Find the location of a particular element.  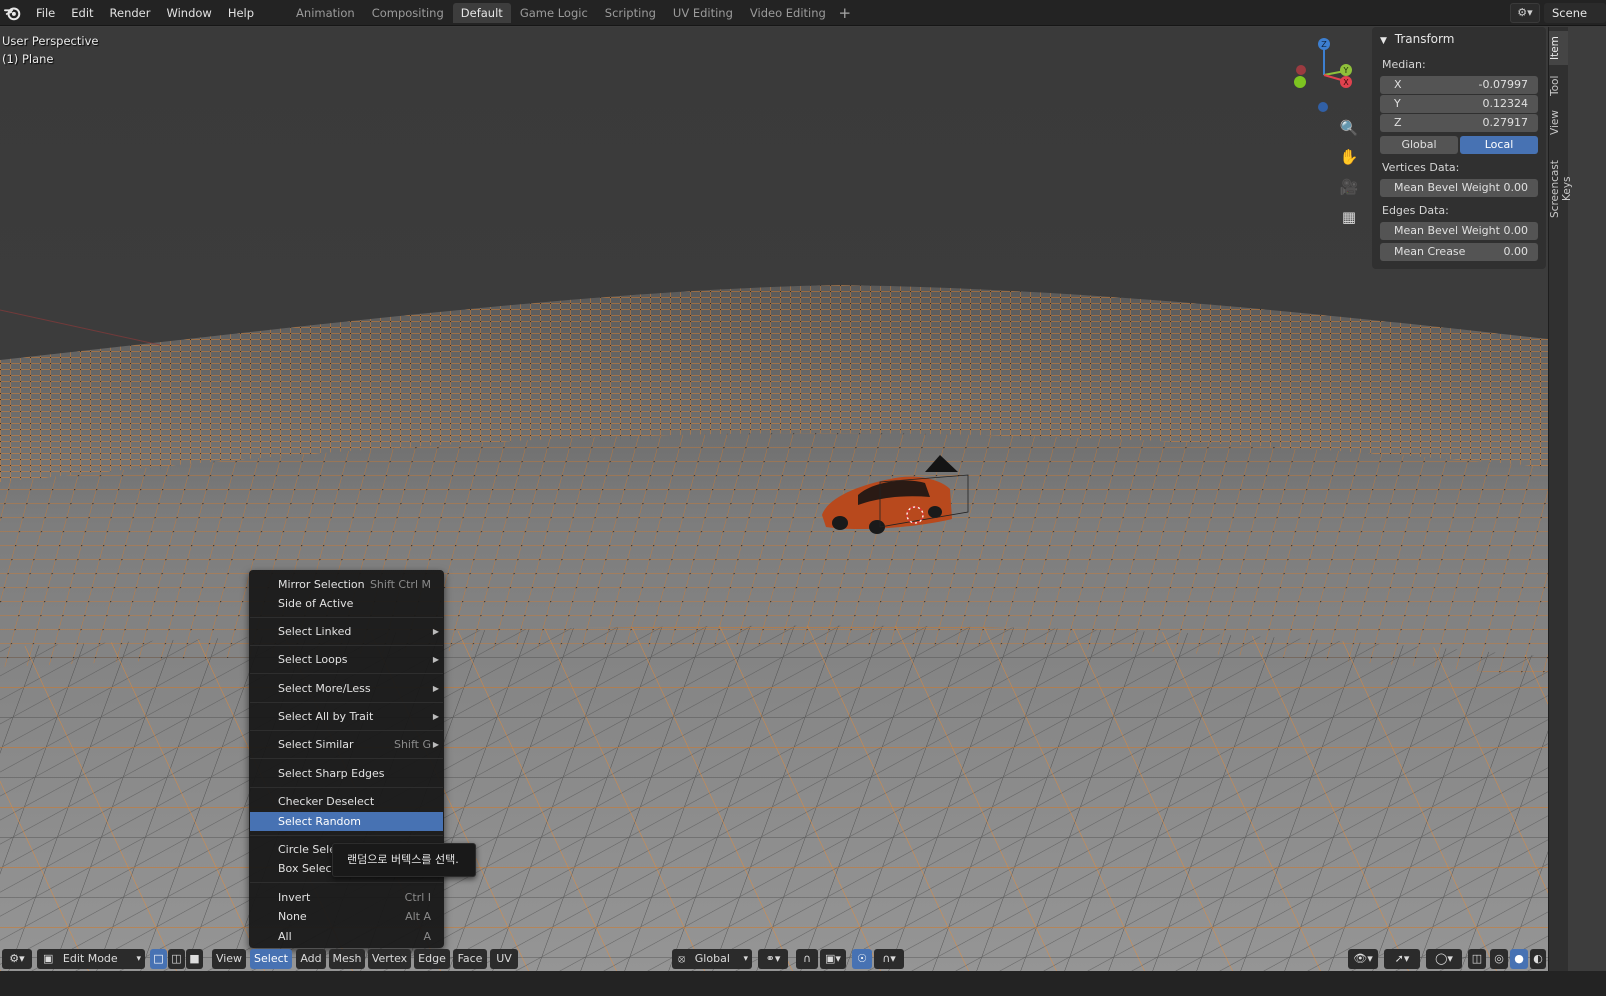

local-toggle-button: Local is located at coordinates (1499, 145).